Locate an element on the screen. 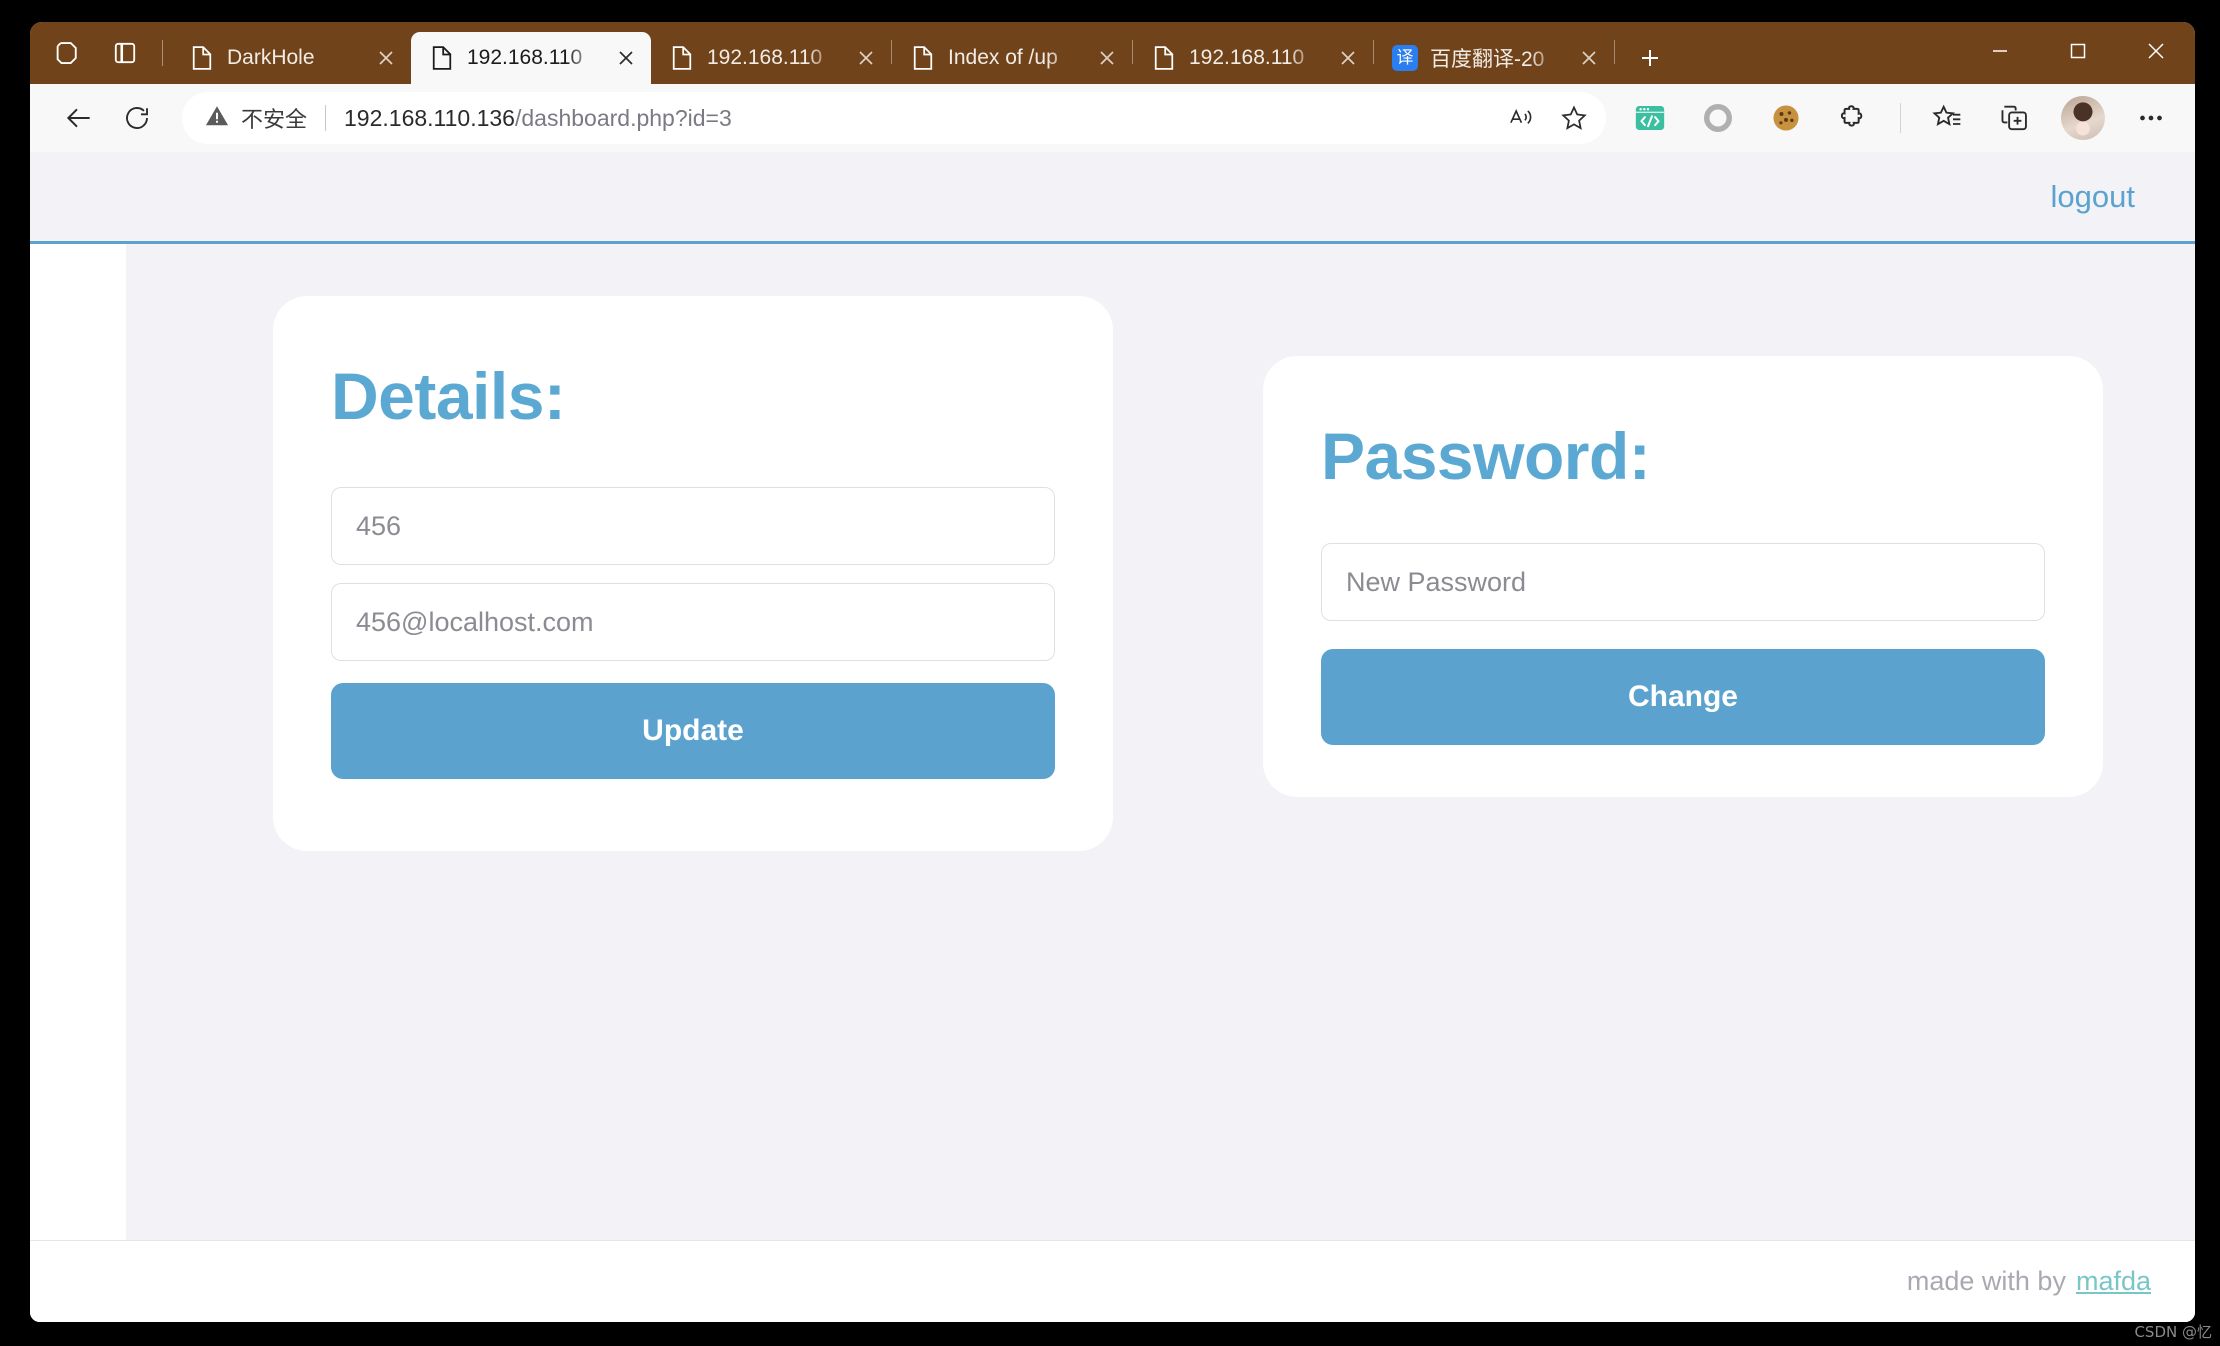  logout-link: logout is located at coordinates (2093, 197).